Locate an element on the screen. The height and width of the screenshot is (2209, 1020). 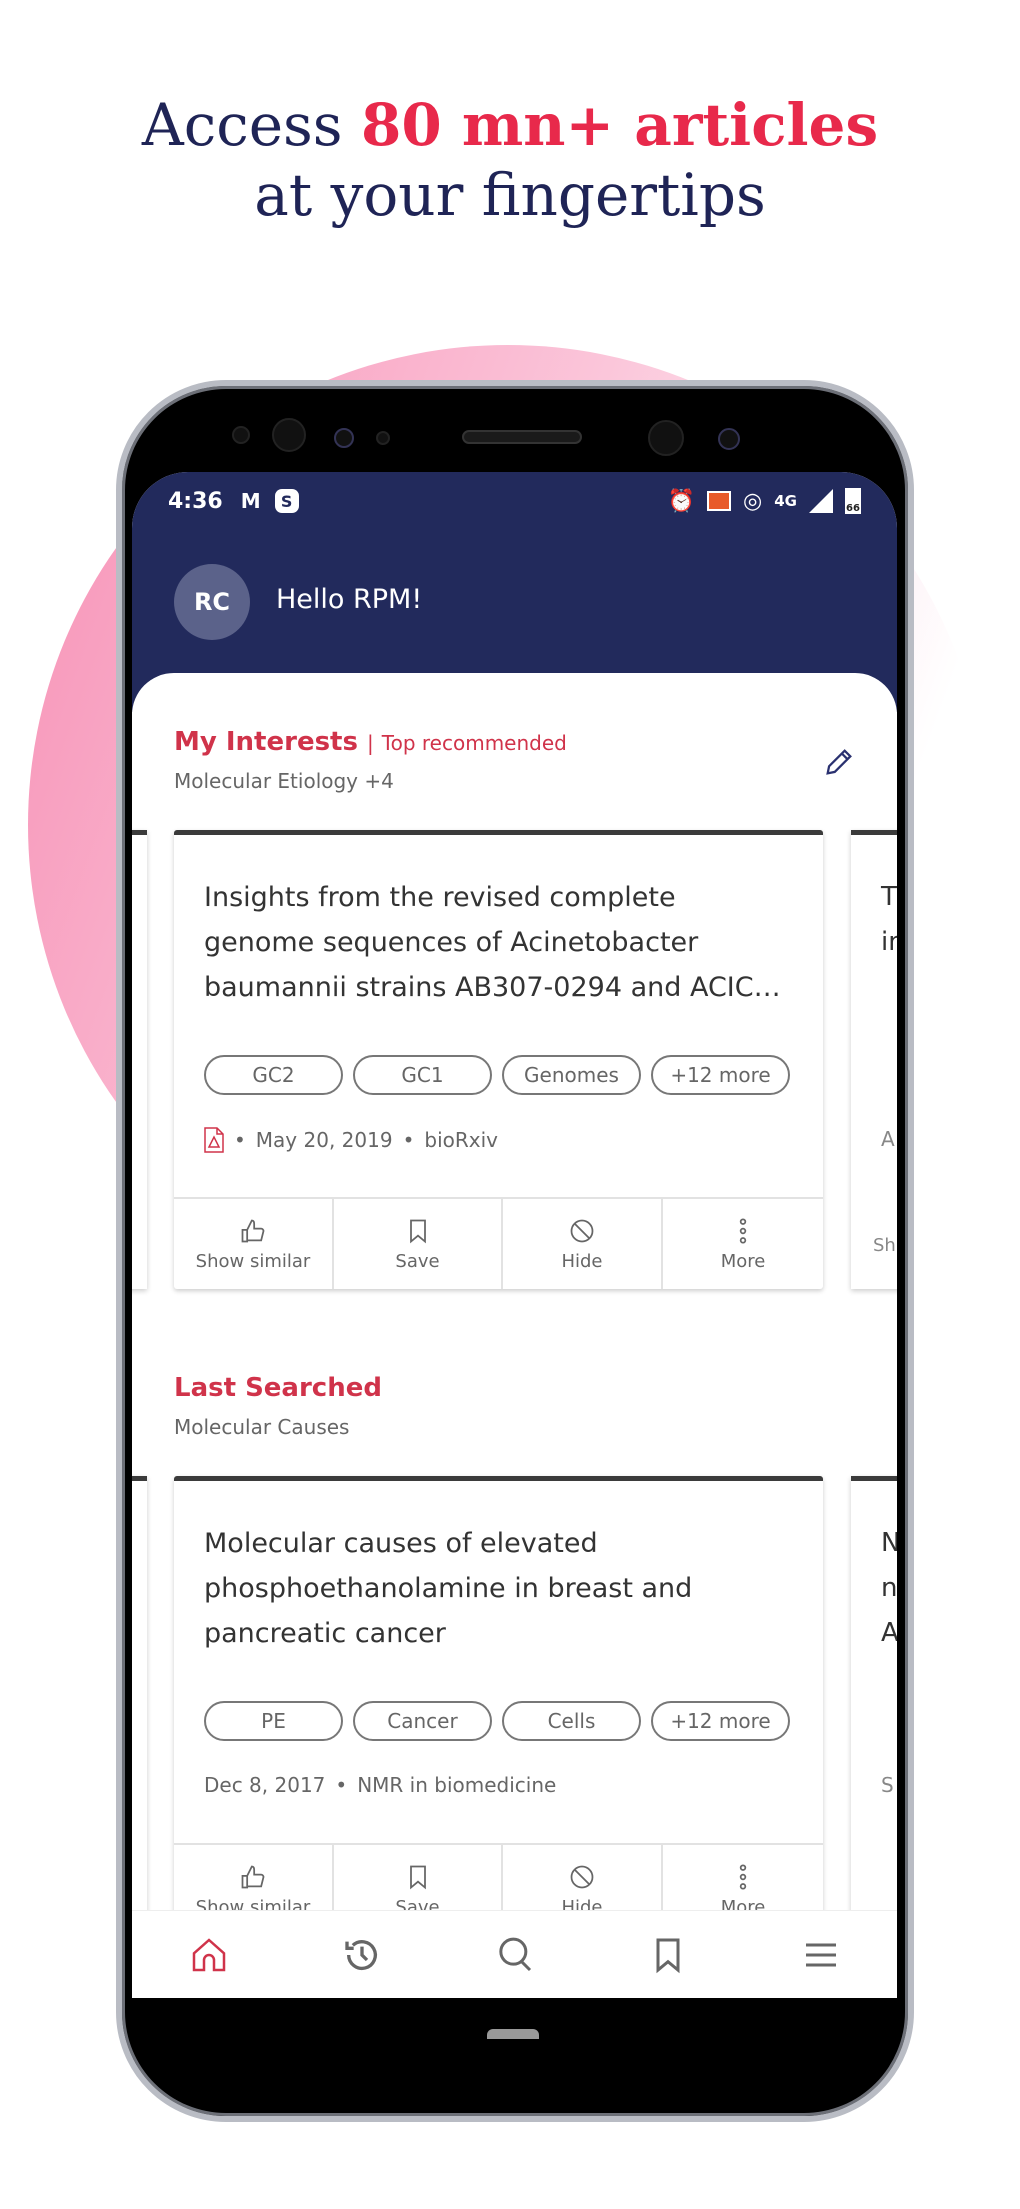
hide-button: Hide is located at coordinates (583, 1244).